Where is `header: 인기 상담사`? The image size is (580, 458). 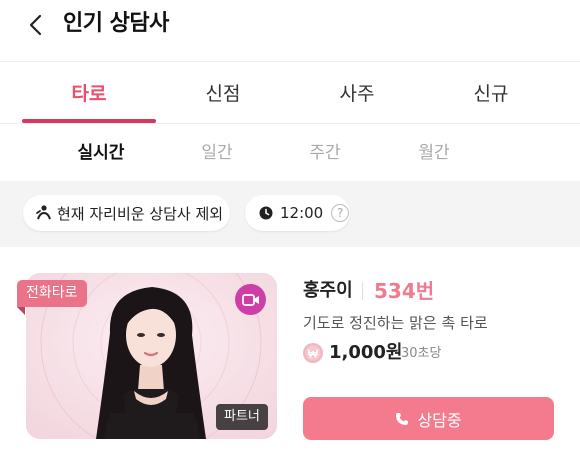 header: 인기 상담사 is located at coordinates (290, 31).